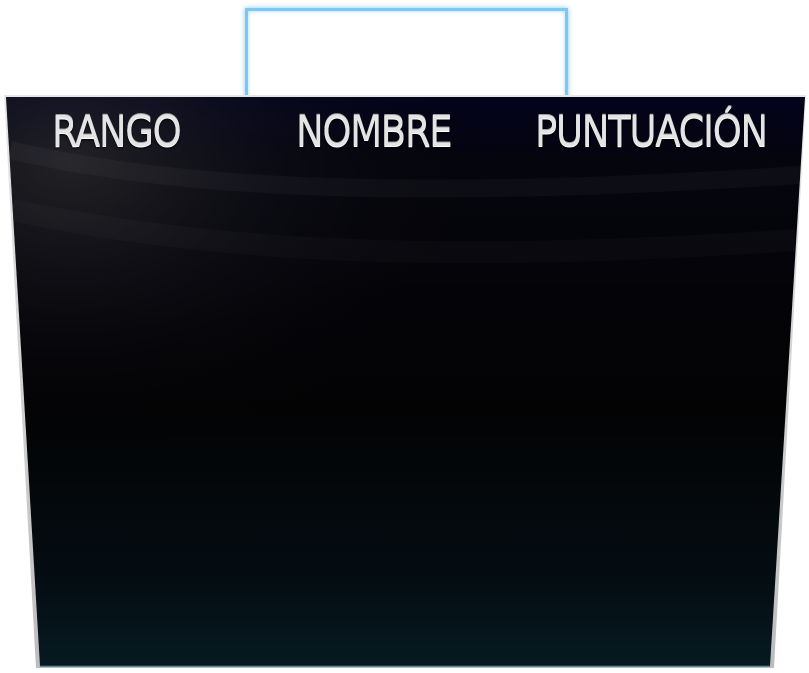  I want to click on leaderboard-header-row: RANGO NOMBRE PUNTUACIÓN, so click(404, 132).